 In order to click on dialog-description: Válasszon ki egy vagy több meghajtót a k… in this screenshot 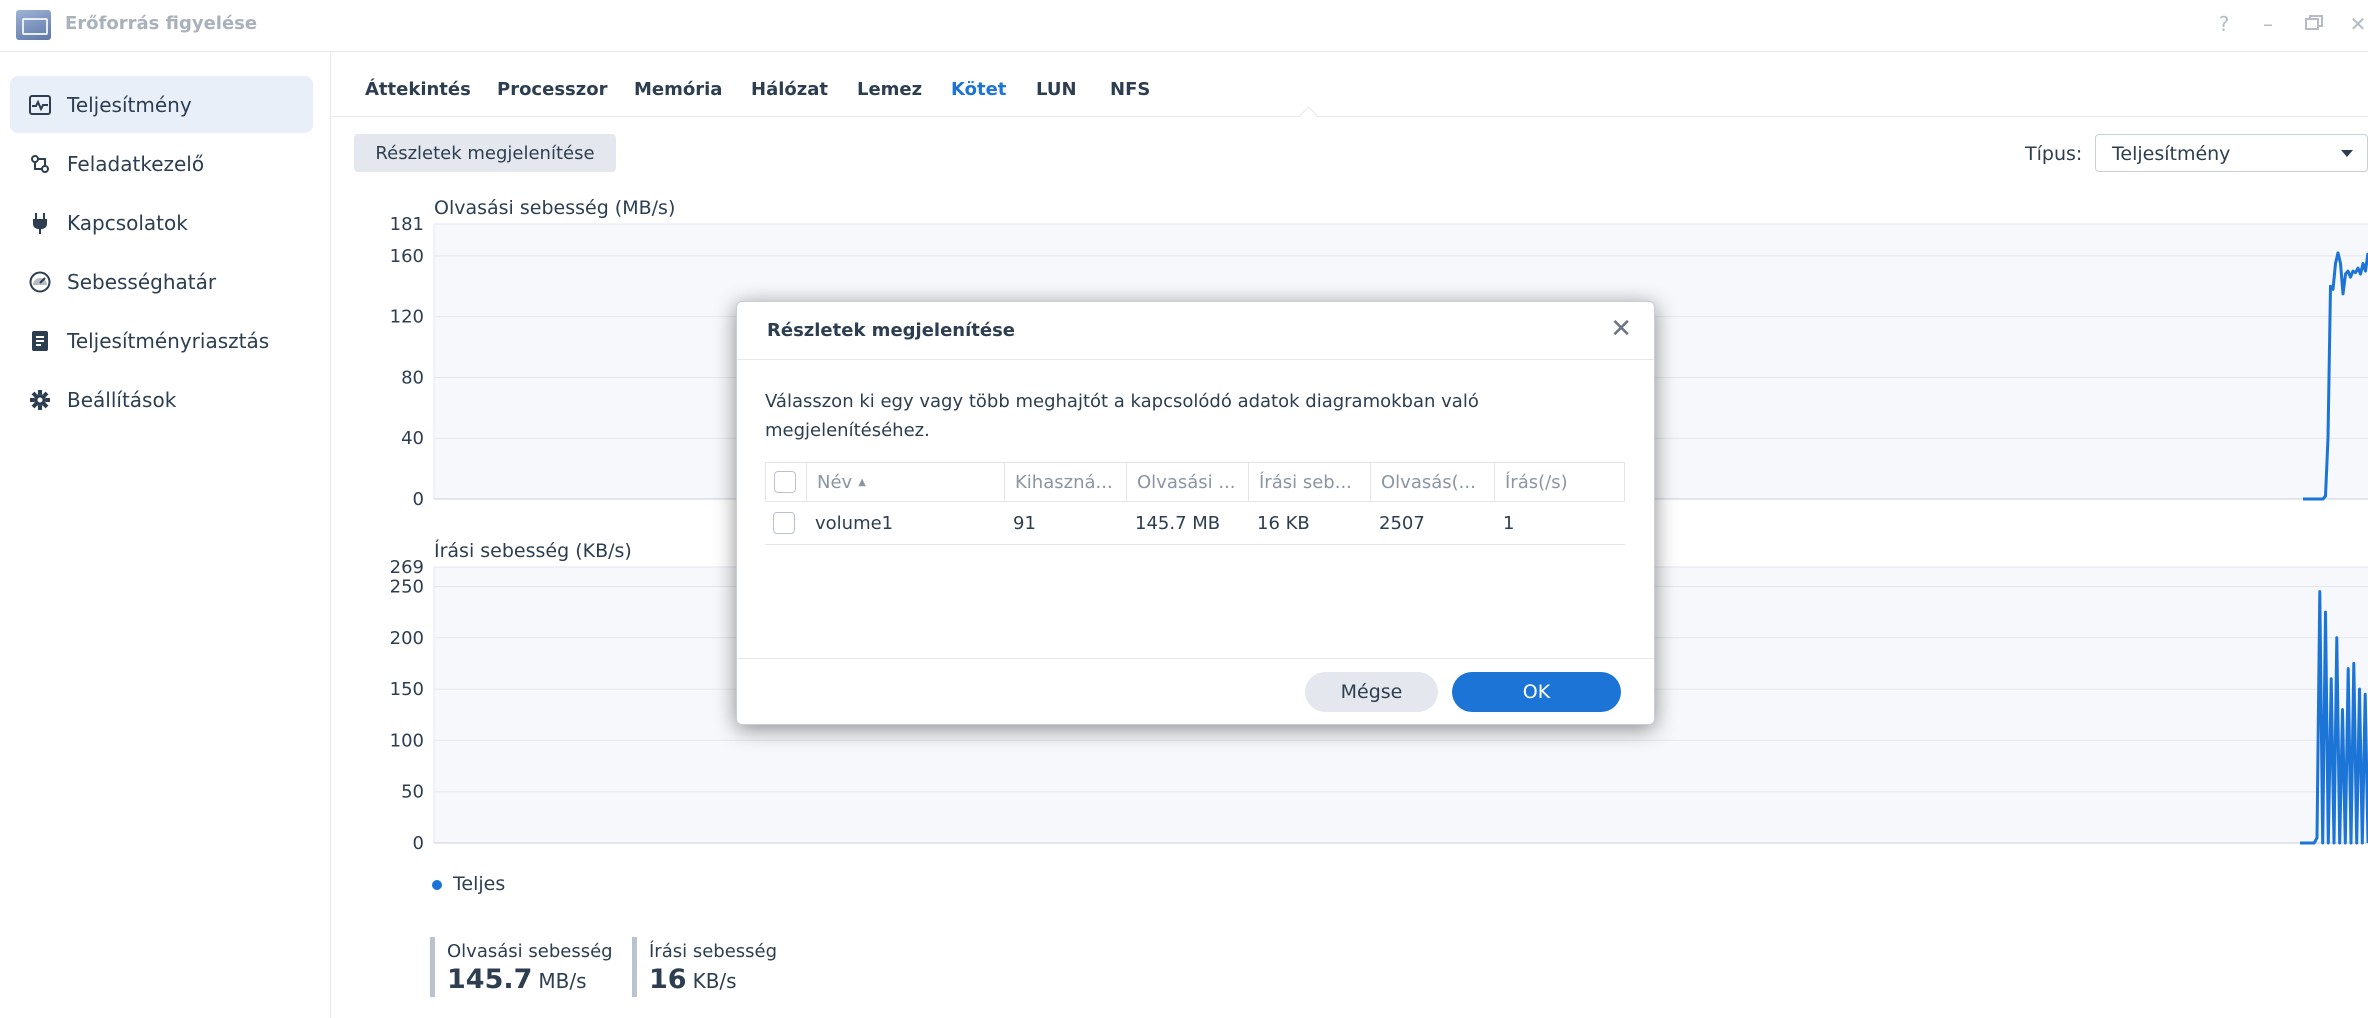, I will do `click(1122, 416)`.